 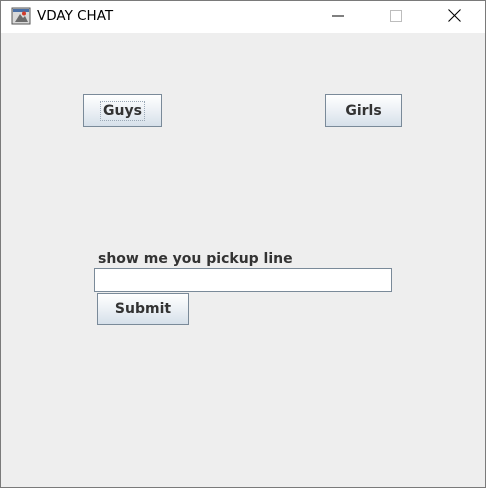 What do you see at coordinates (75, 16) in the screenshot?
I see `window-title: VDAY CHAT` at bounding box center [75, 16].